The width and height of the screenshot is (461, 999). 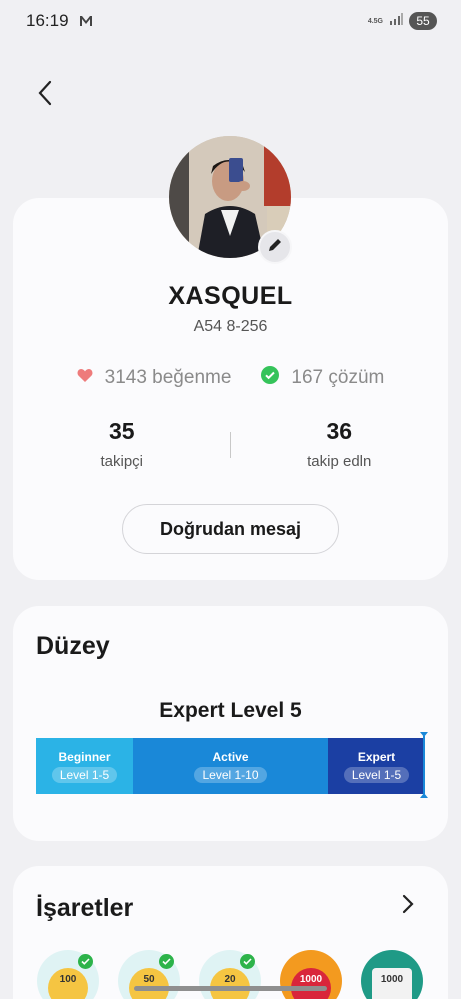 I want to click on edit-avatar-button, so click(x=275, y=247).